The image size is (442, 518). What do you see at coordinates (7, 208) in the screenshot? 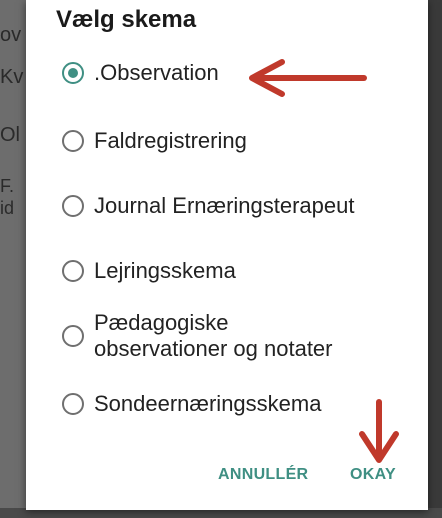
I see `background-text-fragment: id` at bounding box center [7, 208].